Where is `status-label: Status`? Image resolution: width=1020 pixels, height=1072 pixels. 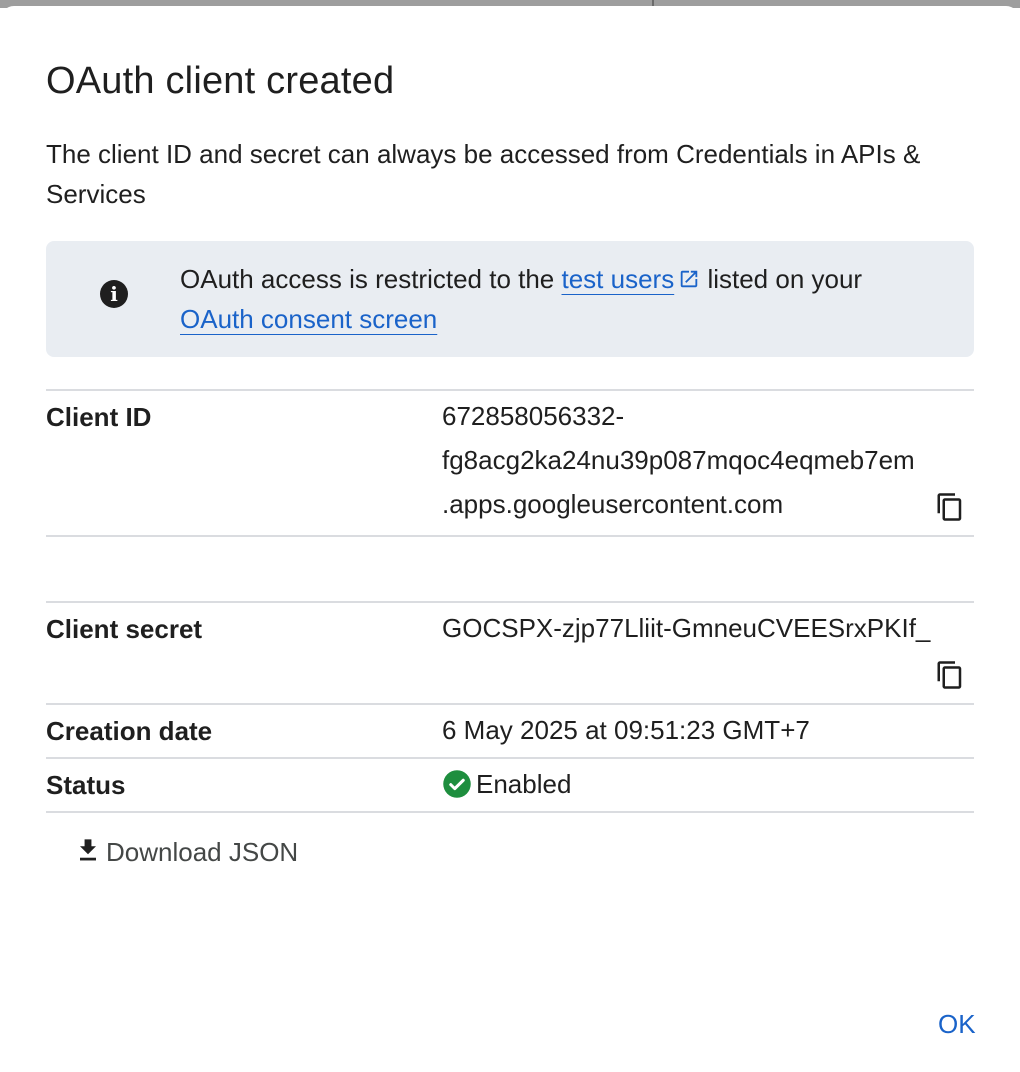 status-label: Status is located at coordinates (86, 785).